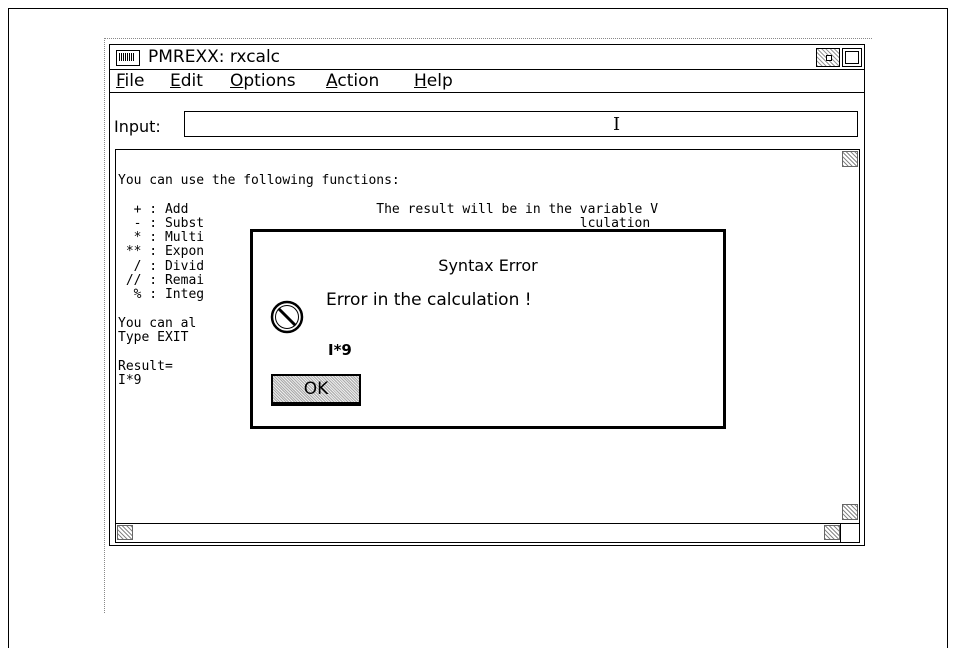 Image resolution: width=956 pixels, height=648 pixels. Describe the element at coordinates (479, 532) in the screenshot. I see `horizontal-scrollbar` at that location.